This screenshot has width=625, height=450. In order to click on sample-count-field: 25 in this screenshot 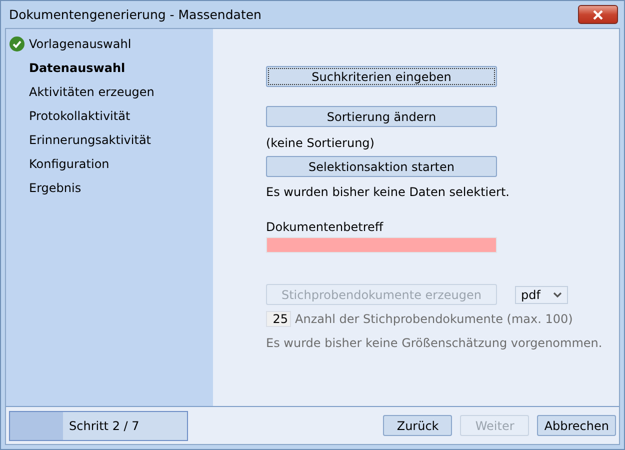, I will do `click(278, 319)`.